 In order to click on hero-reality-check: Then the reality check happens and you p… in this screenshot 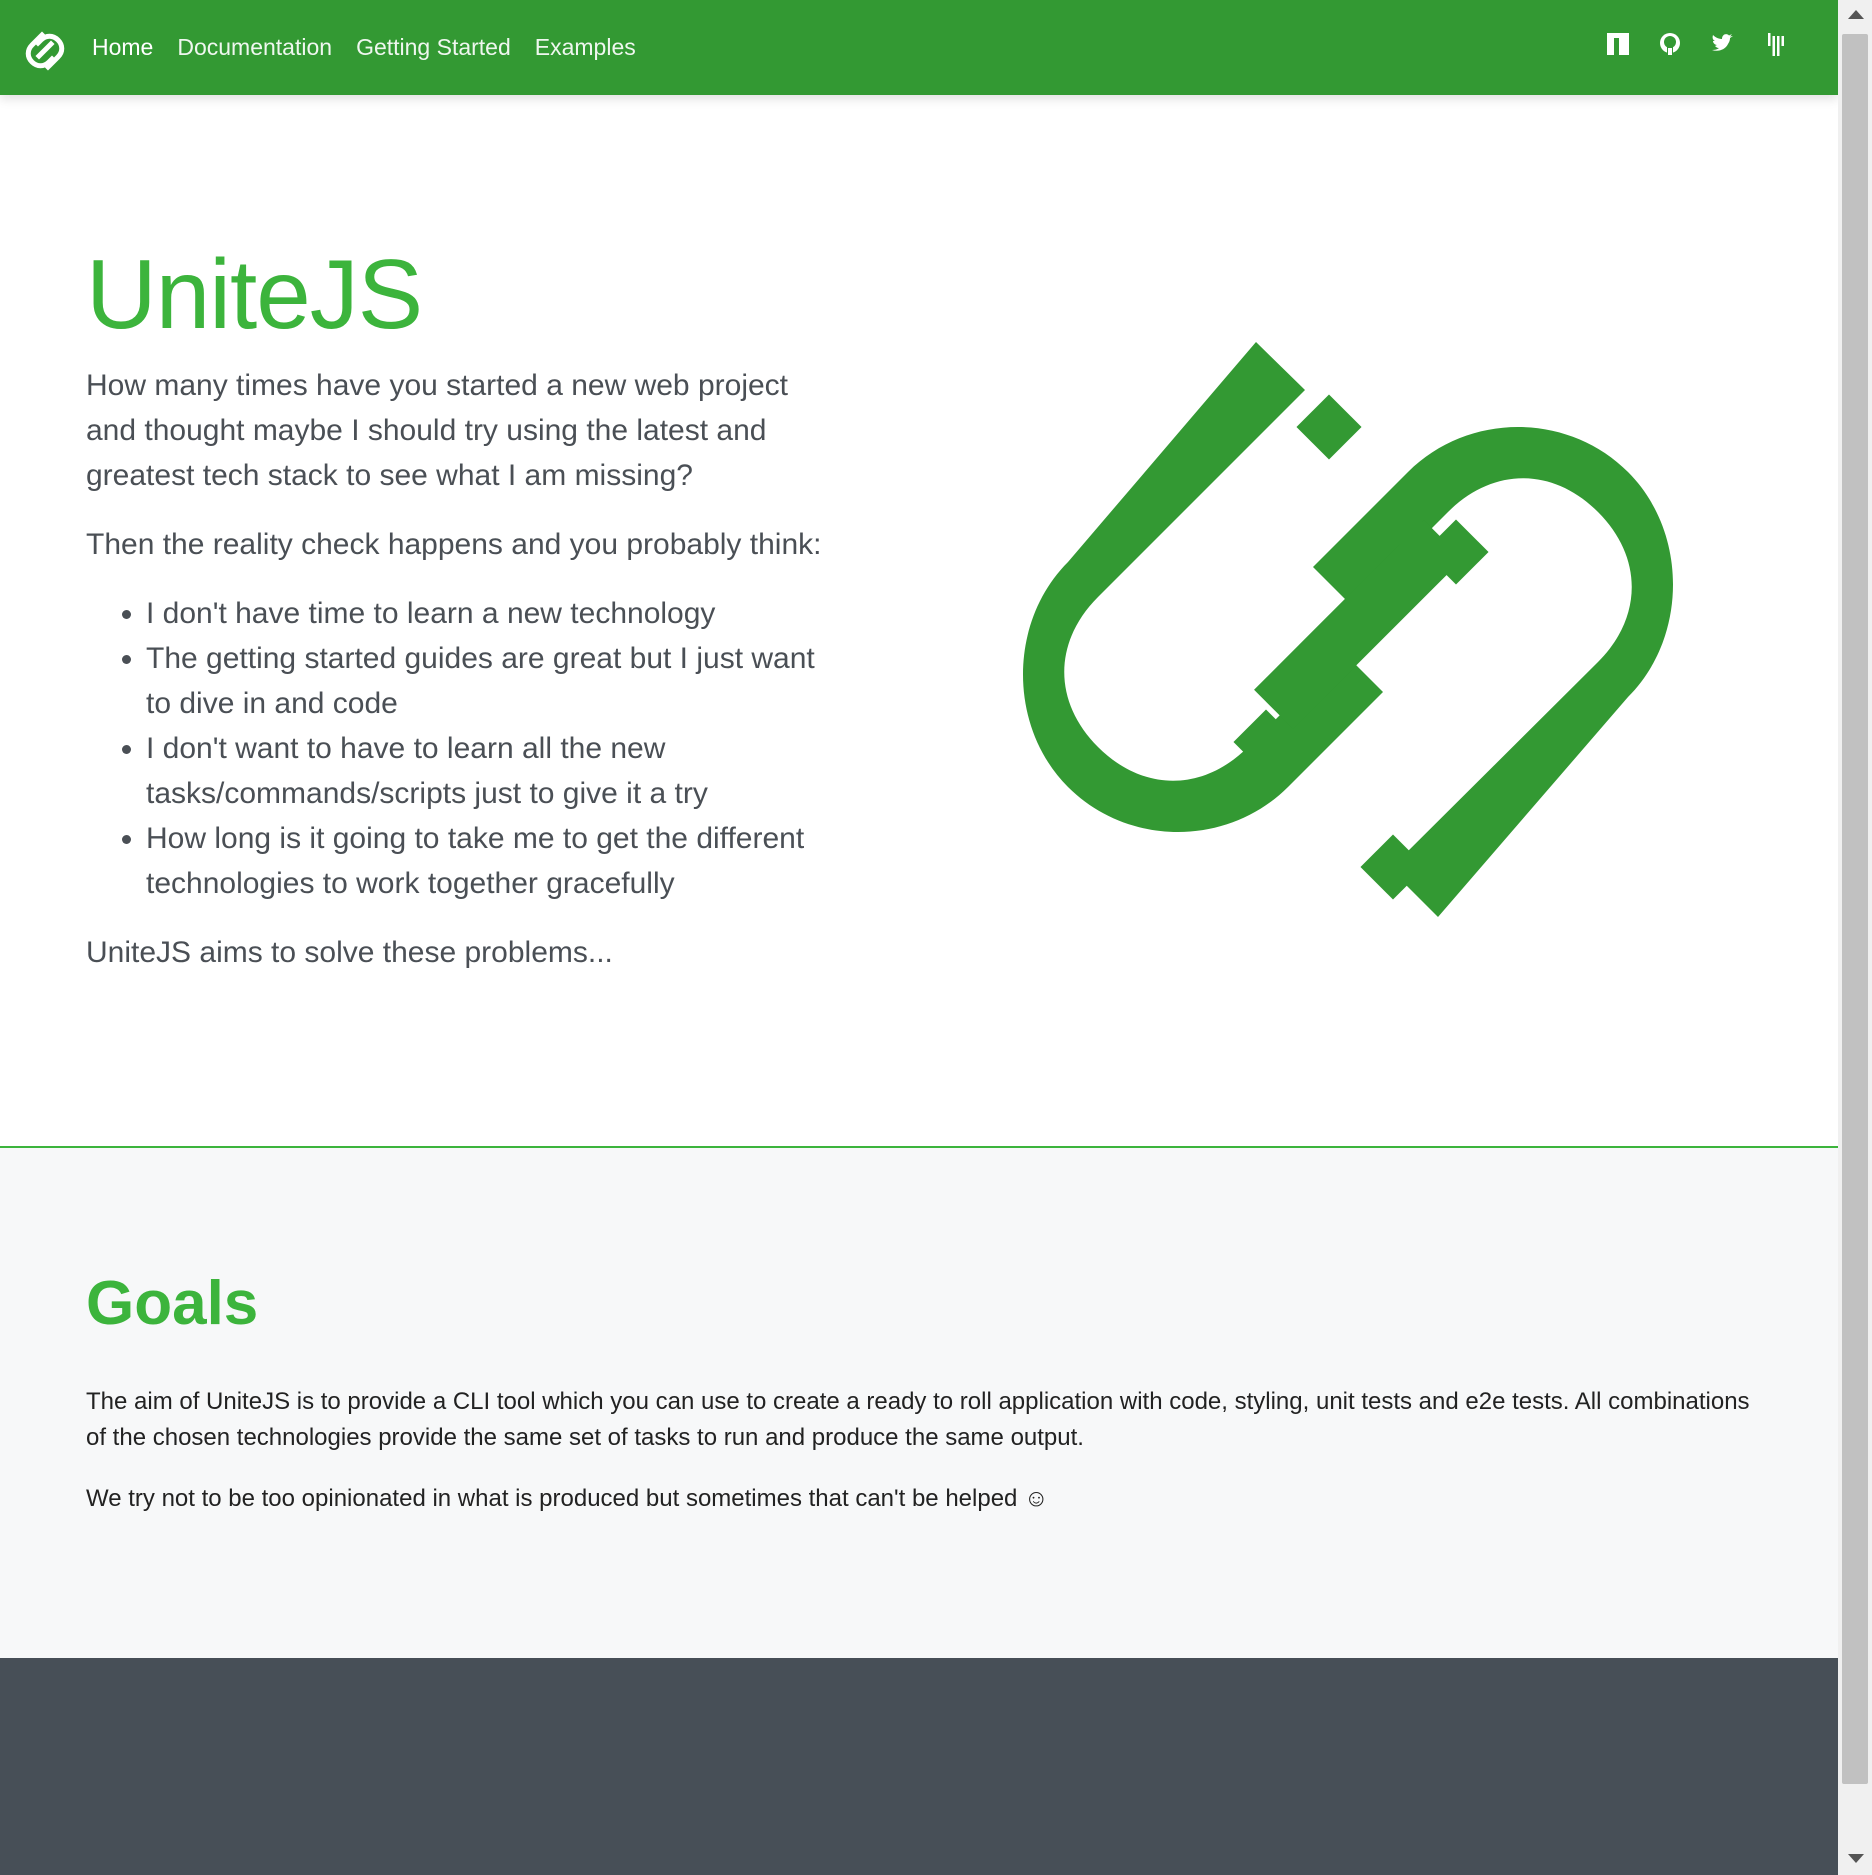, I will do `click(454, 544)`.